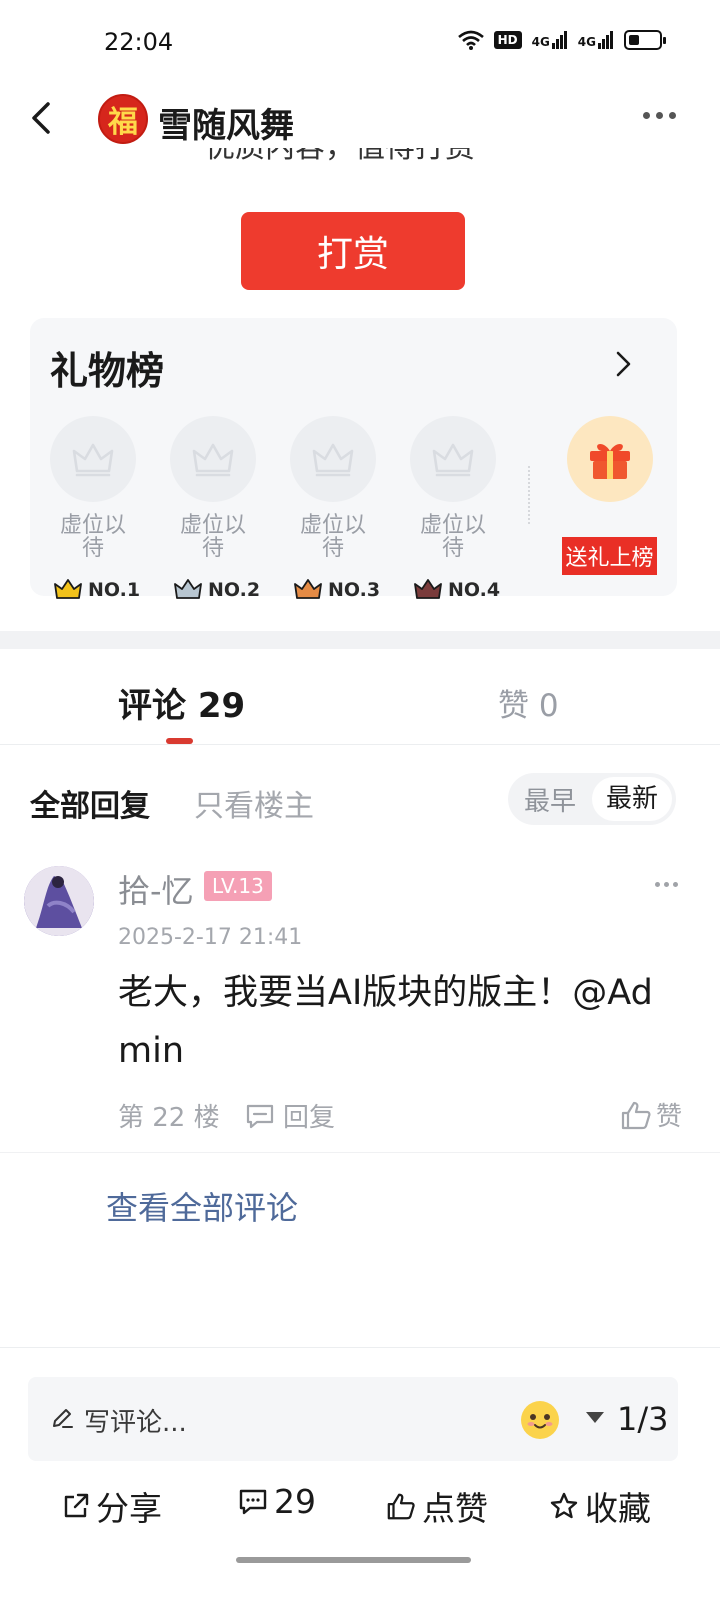 Image resolution: width=720 pixels, height=1600 pixels. What do you see at coordinates (457, 590) in the screenshot?
I see `rank-label: NO.4` at bounding box center [457, 590].